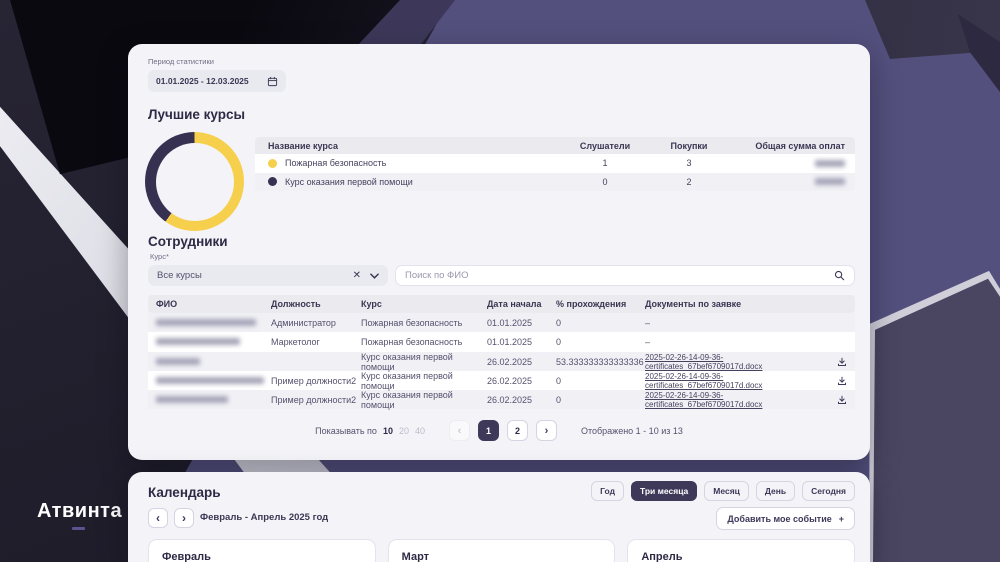 This screenshot has height=562, width=1000. I want to click on month-title: Март, so click(415, 556).